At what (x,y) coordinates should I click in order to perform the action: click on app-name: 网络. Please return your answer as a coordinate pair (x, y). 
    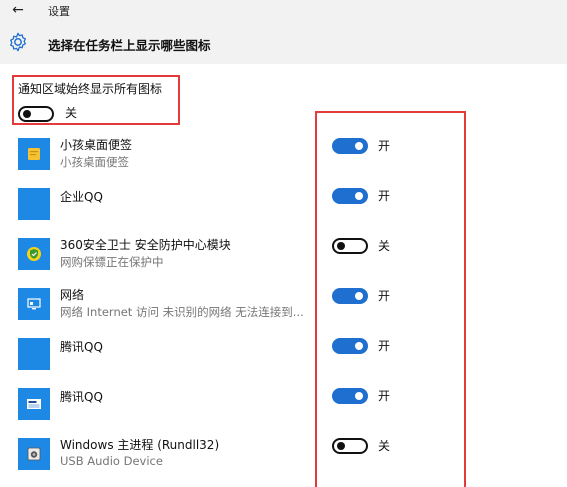
    Looking at the image, I should click on (72, 295).